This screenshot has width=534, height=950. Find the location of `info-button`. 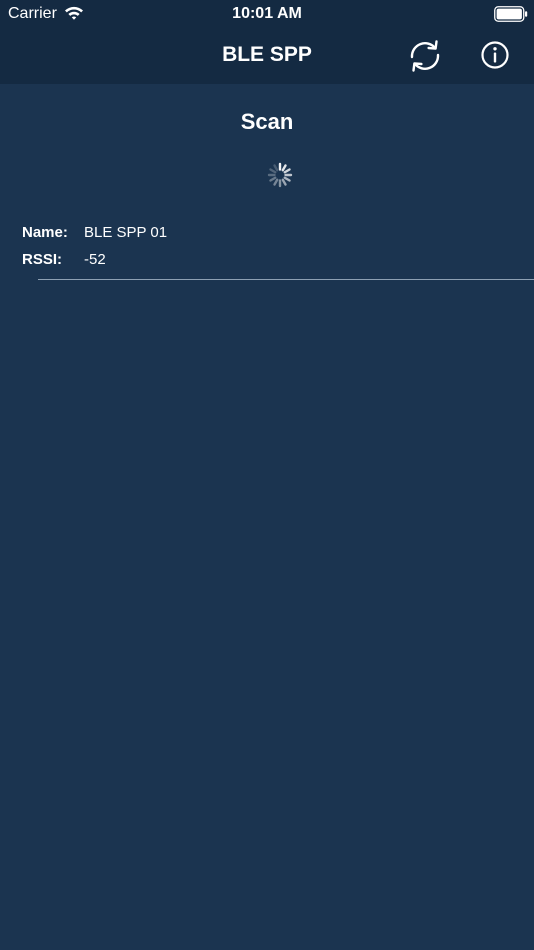

info-button is located at coordinates (495, 55).